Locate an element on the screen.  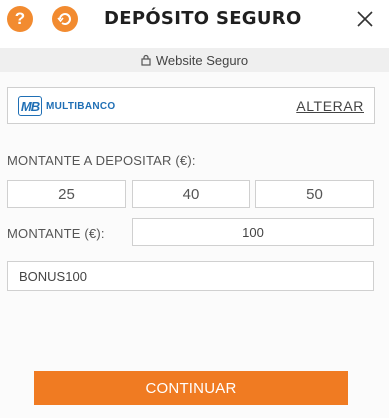
quick-amount-50-button: 50 is located at coordinates (314, 194).